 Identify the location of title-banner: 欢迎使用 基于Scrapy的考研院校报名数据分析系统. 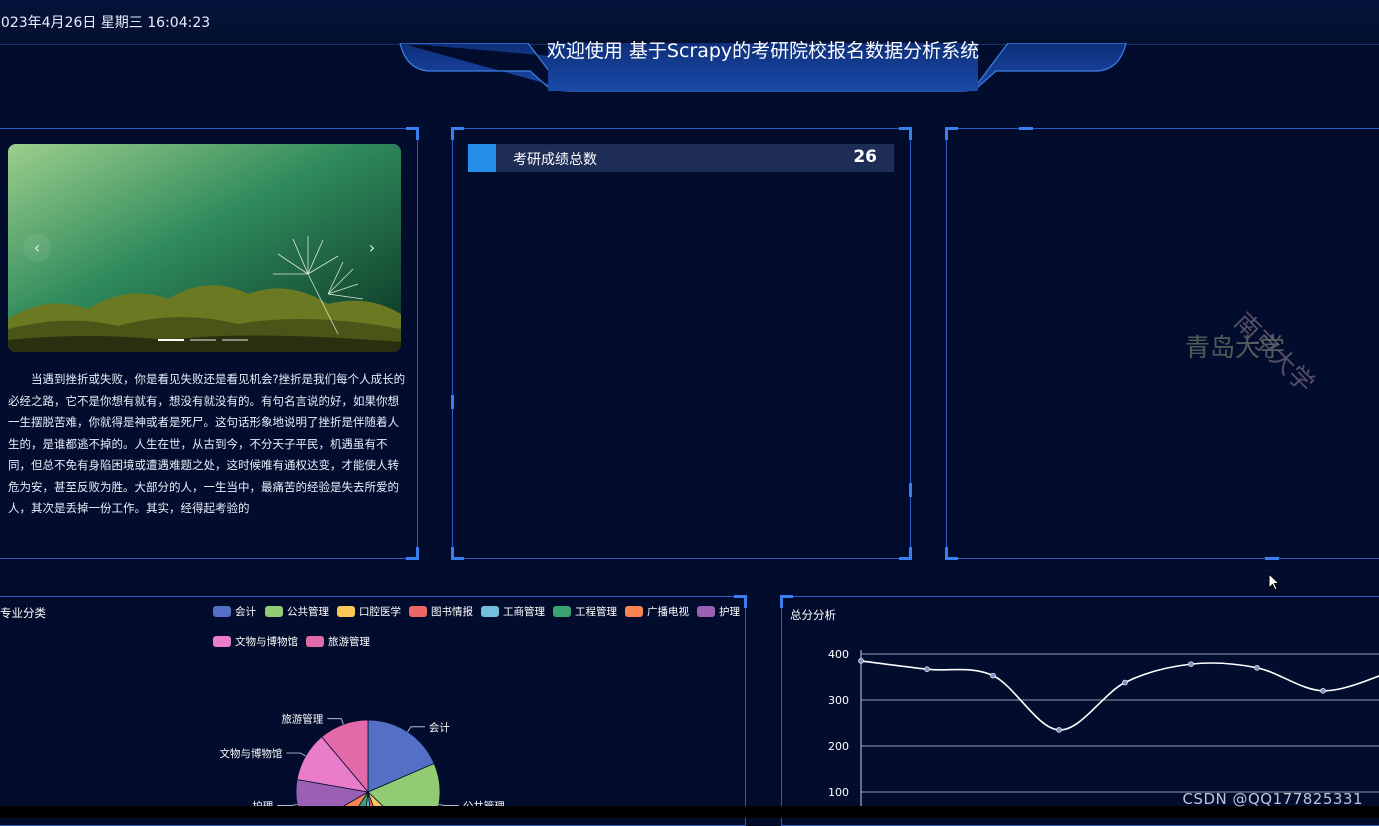
(763, 66).